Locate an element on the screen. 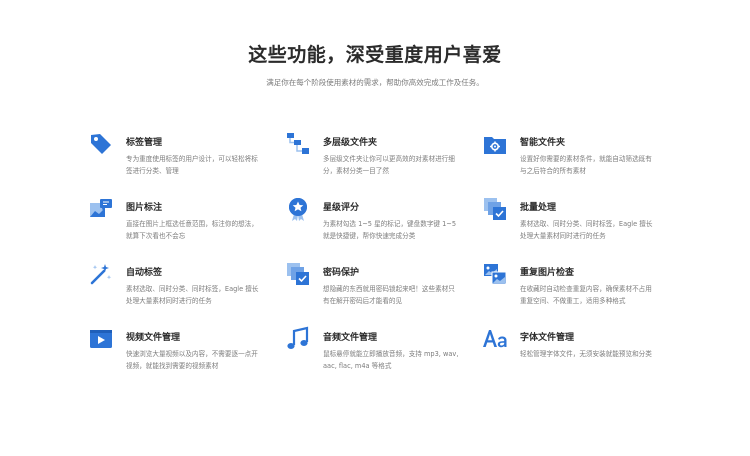 The image size is (750, 456). feature-title: 智能文件夹 is located at coordinates (543, 143).